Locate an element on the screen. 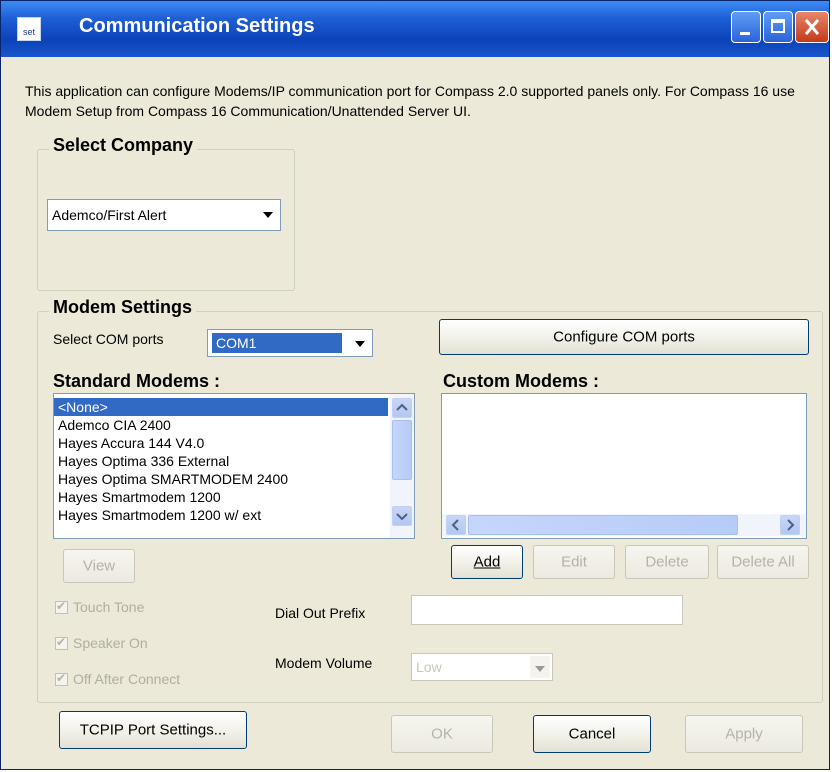 This screenshot has height=772, width=832. touch-tone-label: Touch Tone is located at coordinates (109, 607).